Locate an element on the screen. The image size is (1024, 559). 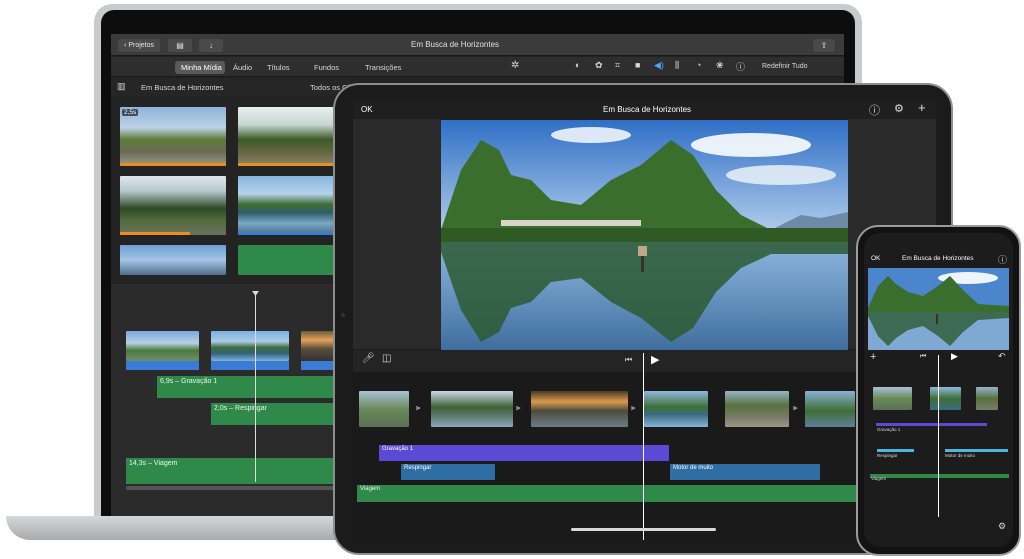
iphone-recording-label: Gravação 1 is located at coordinates (889, 429).